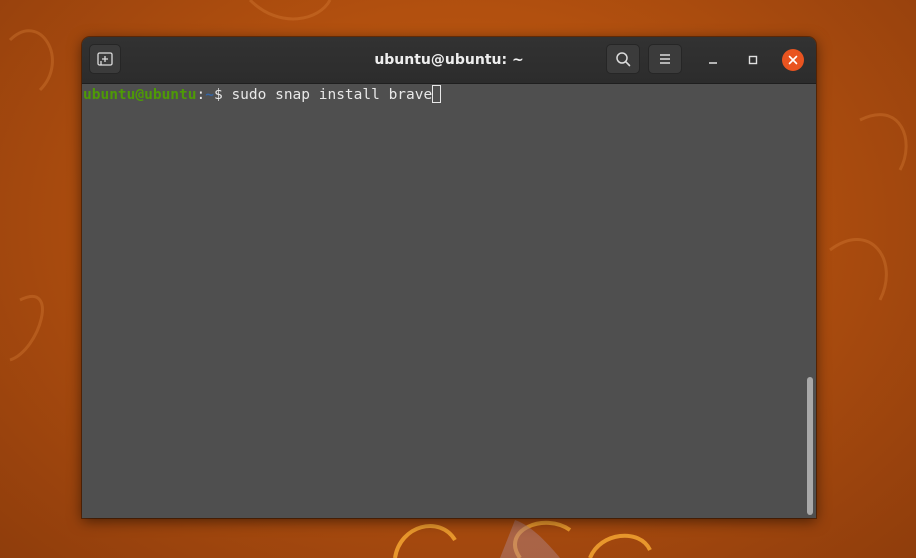 This screenshot has height=558, width=916. What do you see at coordinates (449, 60) in the screenshot?
I see `headerbar: ubuntu@ubuntu: ~` at bounding box center [449, 60].